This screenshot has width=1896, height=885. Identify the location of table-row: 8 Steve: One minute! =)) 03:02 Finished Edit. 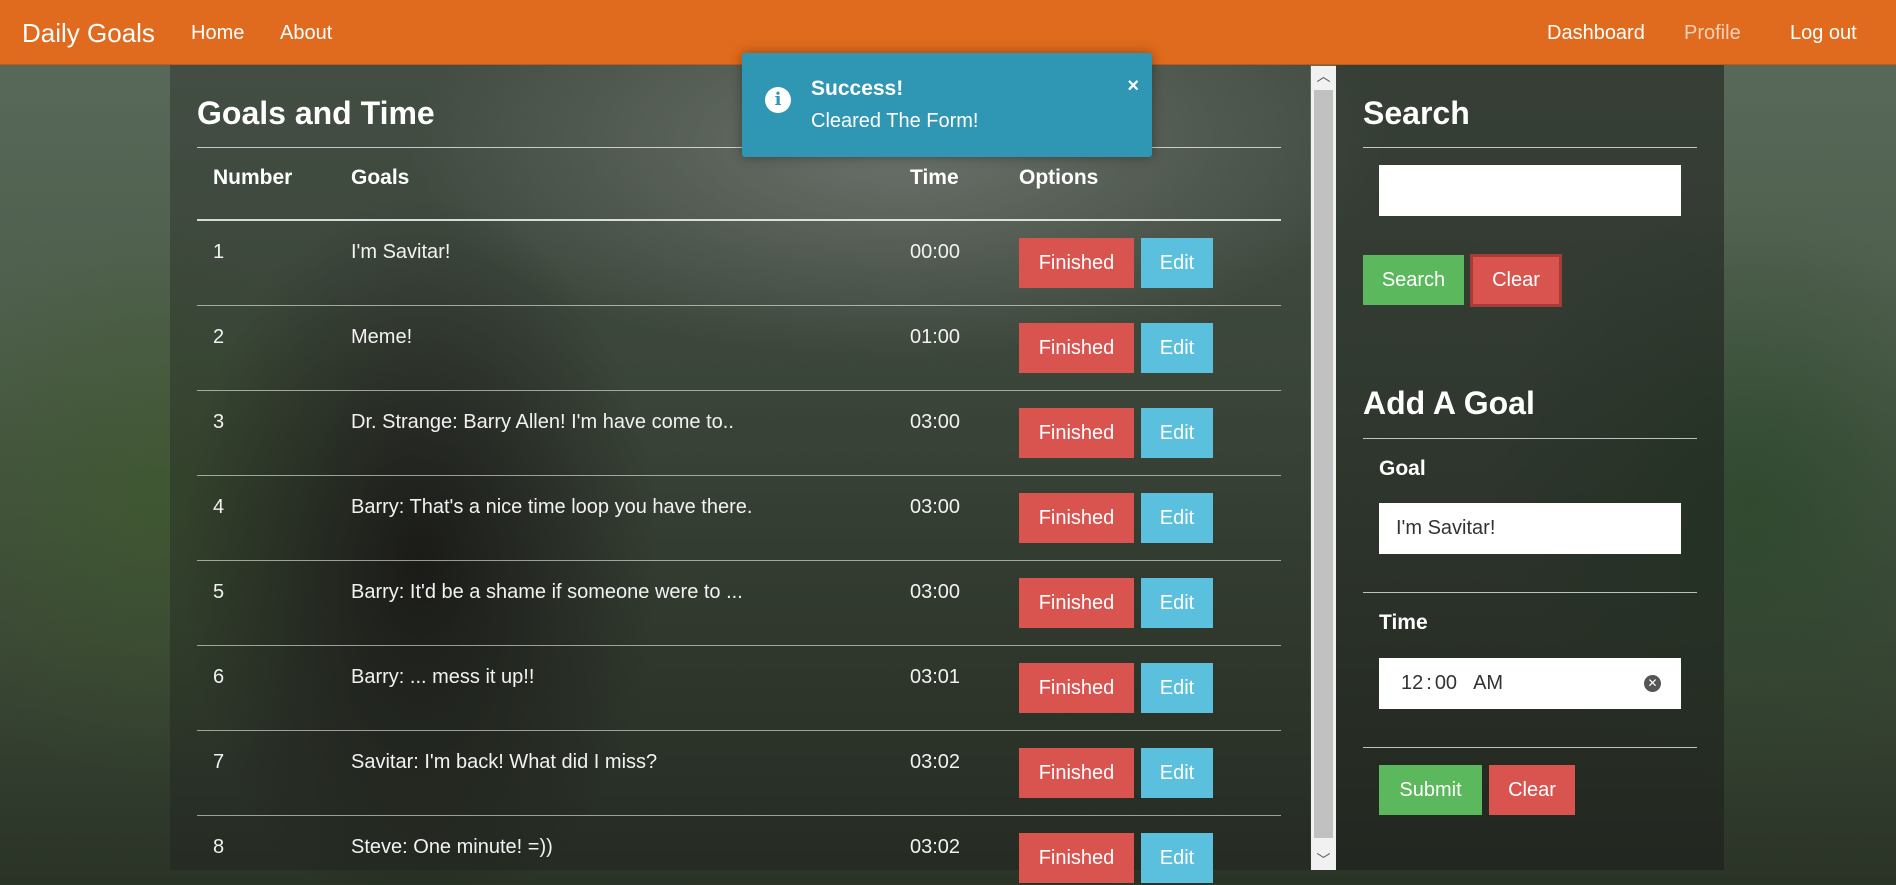
(739, 850).